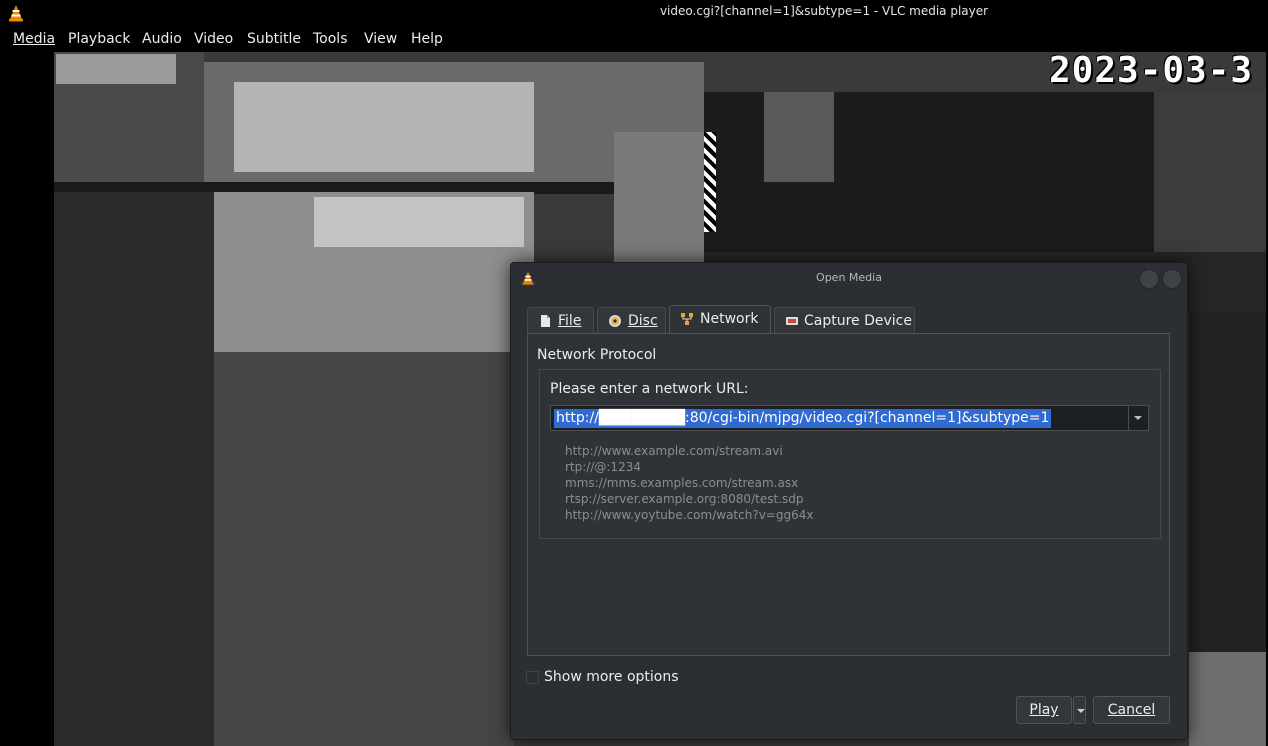 This screenshot has height=746, width=1268. Describe the element at coordinates (560, 320) in the screenshot. I see `tab-file: File` at that location.